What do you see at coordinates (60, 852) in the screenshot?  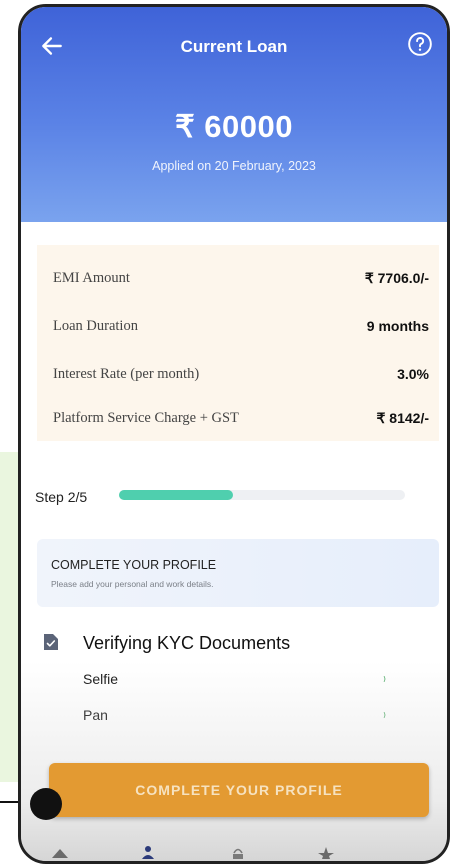 I see `home-icon` at bounding box center [60, 852].